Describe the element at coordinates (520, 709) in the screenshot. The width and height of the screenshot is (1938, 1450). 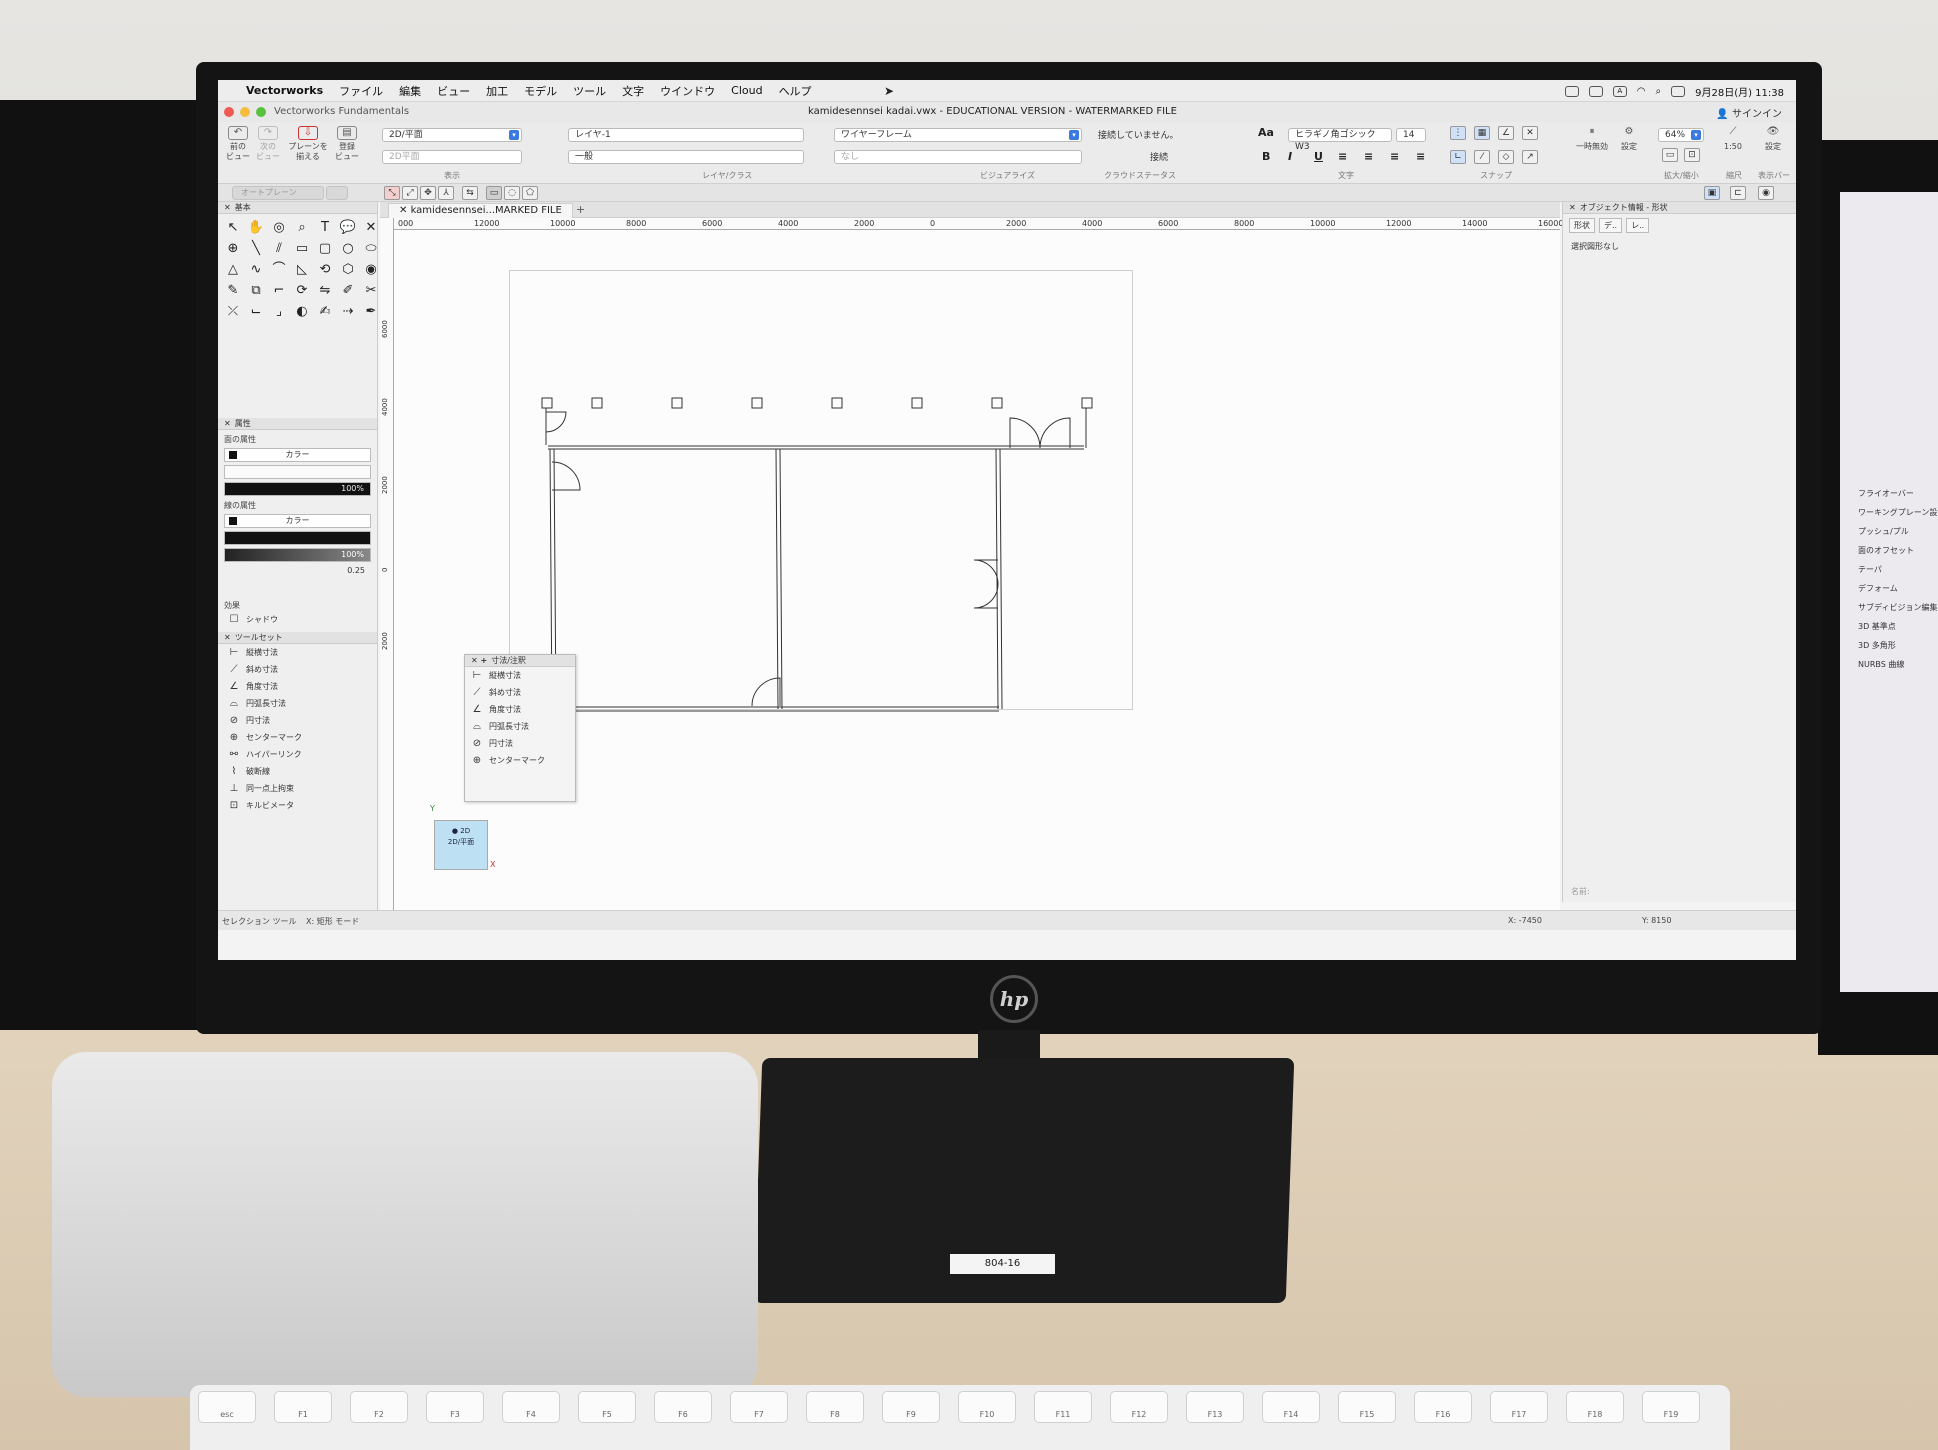
I see `float-tool-item: ∠ 角度寸法` at that location.